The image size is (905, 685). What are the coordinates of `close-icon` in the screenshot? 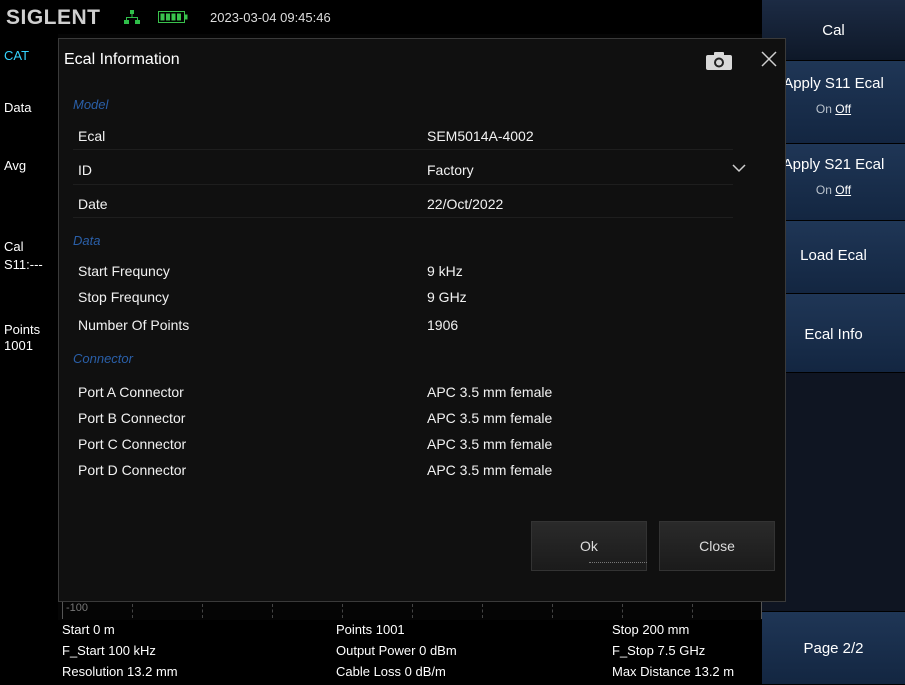 It's located at (769, 59).